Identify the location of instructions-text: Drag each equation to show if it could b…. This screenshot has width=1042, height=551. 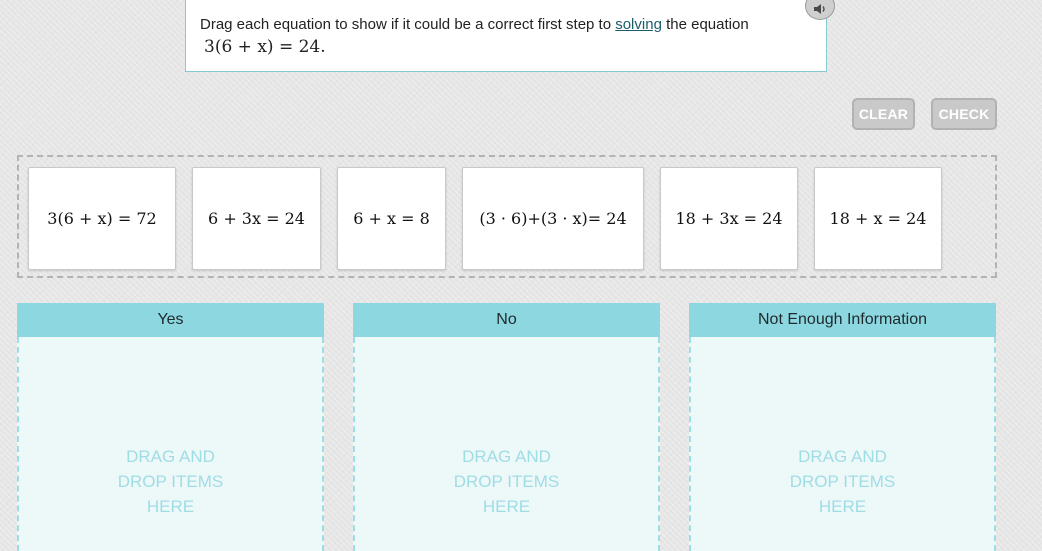
(506, 25).